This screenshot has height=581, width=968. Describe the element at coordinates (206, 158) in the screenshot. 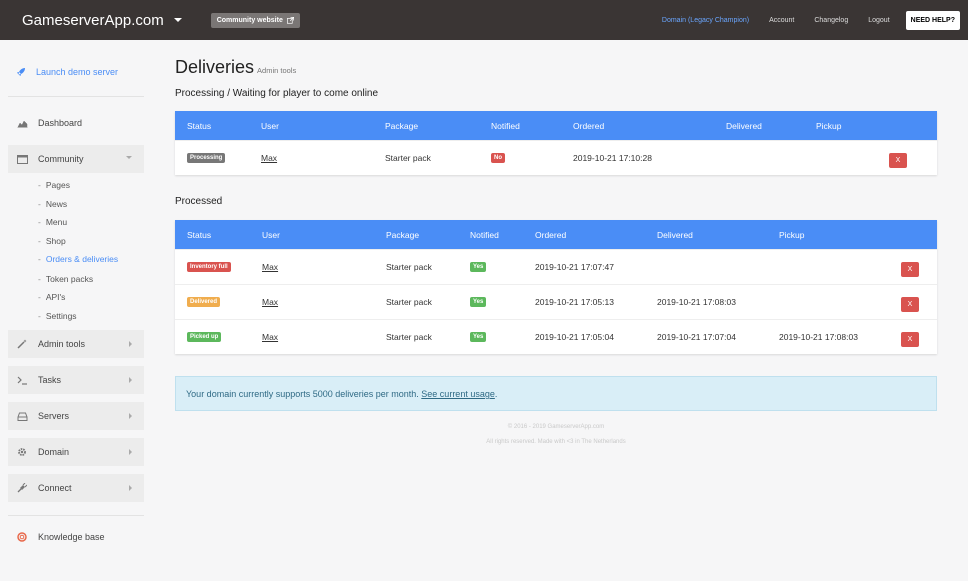

I see `status-badge: Processing` at that location.